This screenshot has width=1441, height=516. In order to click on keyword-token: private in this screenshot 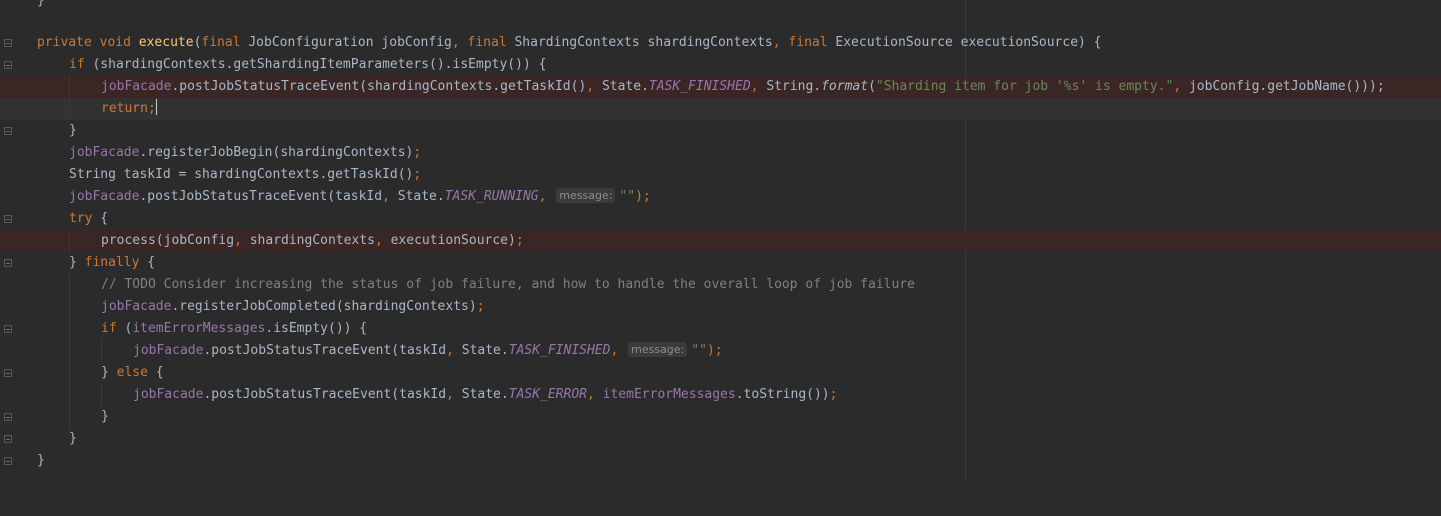, I will do `click(64, 42)`.